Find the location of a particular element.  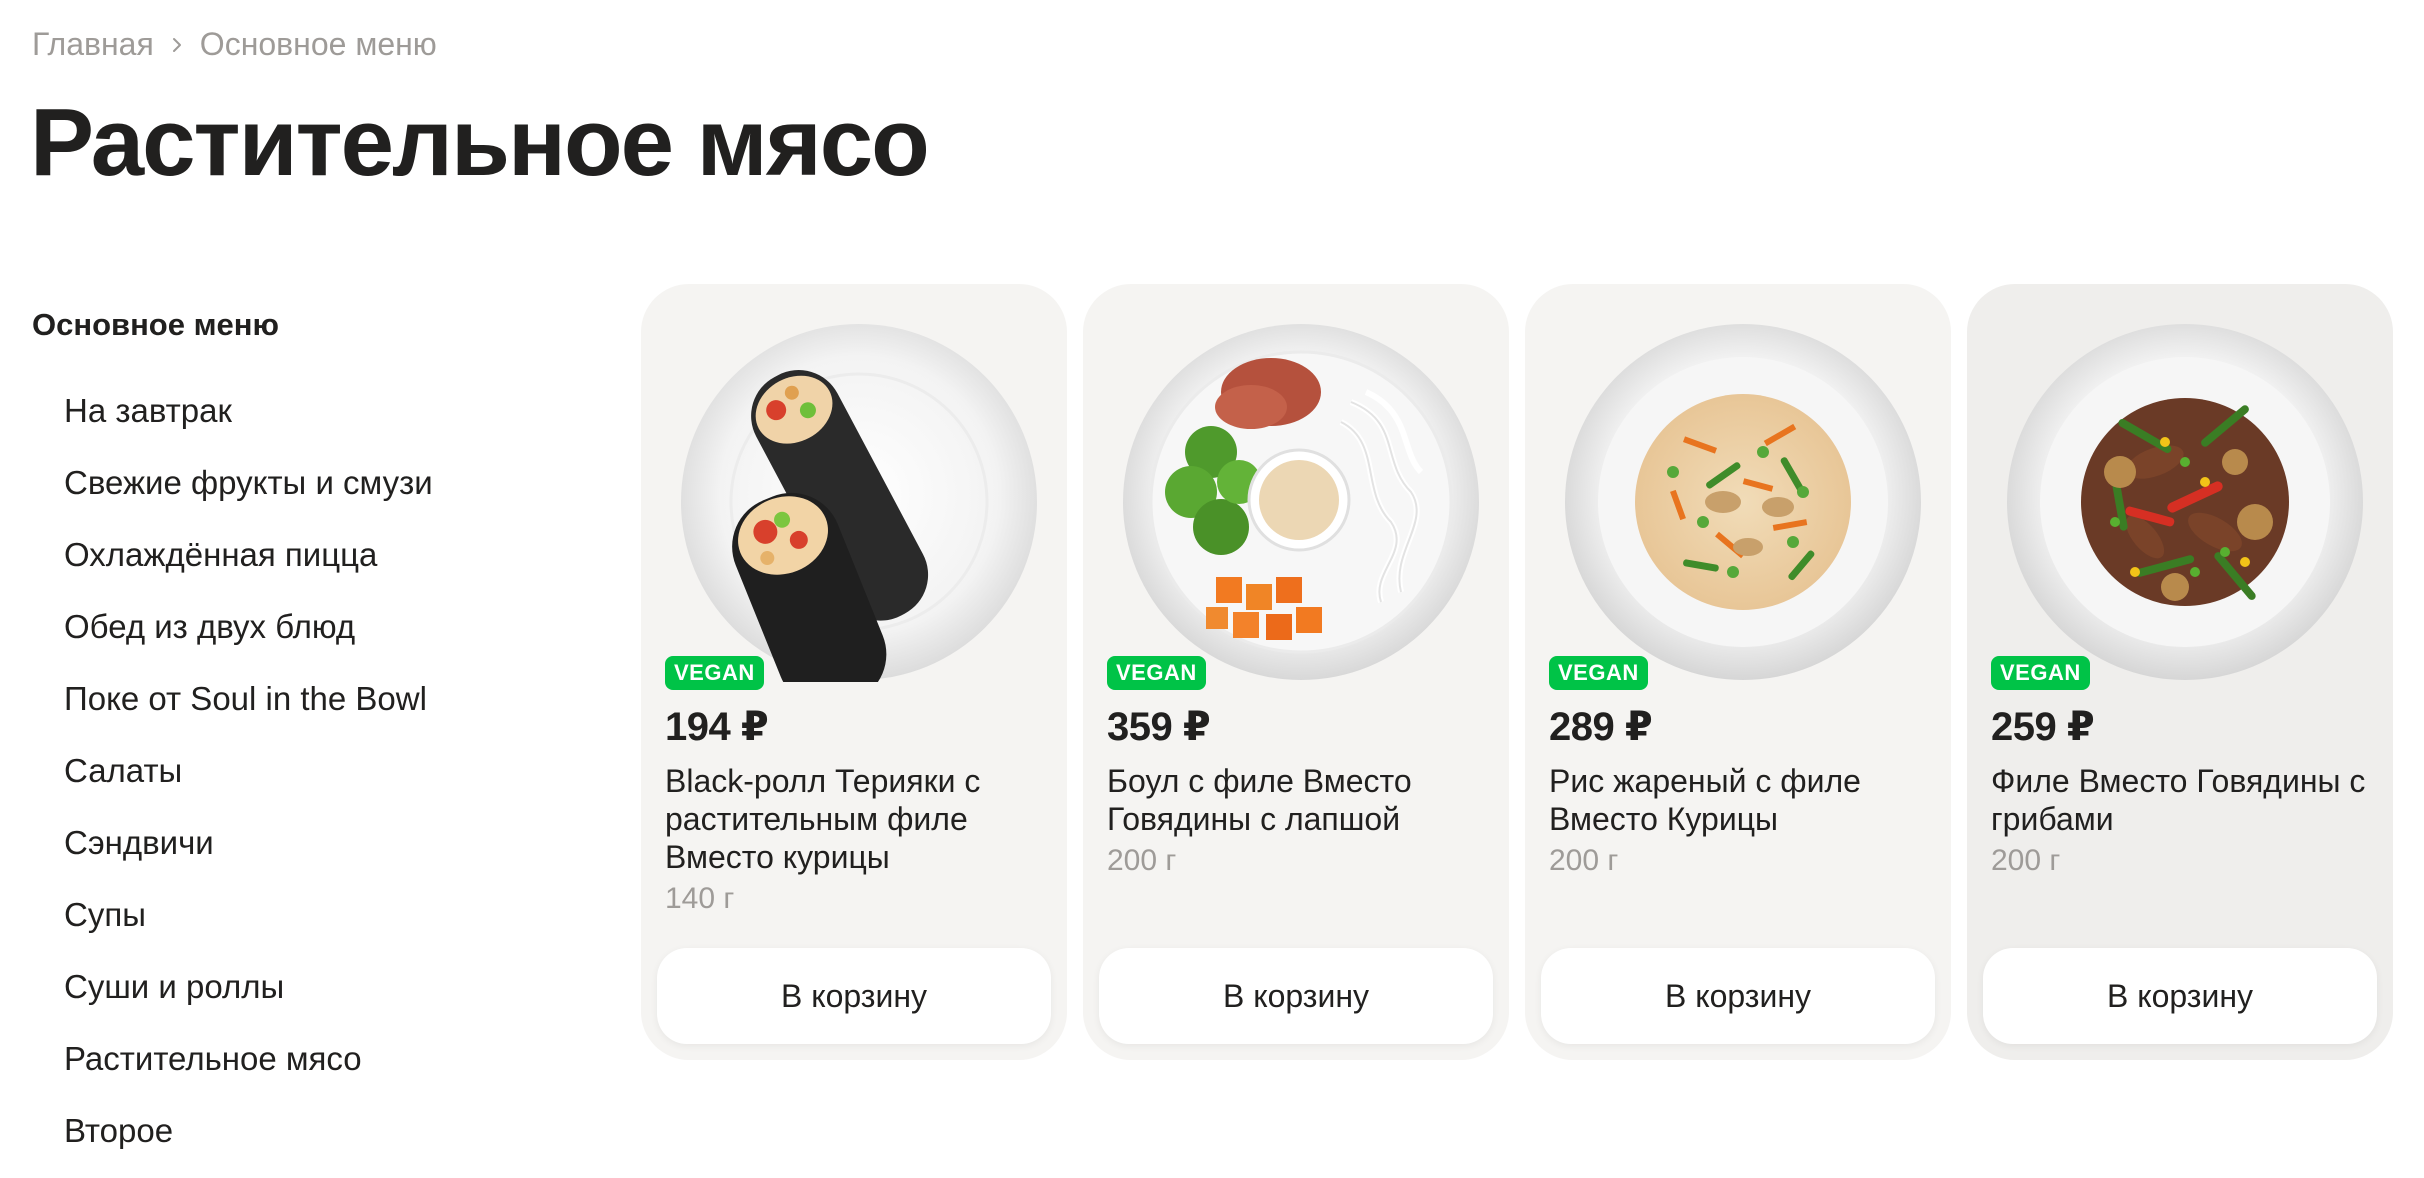

beef-mushroom-dish-image is located at coordinates (2185, 502).